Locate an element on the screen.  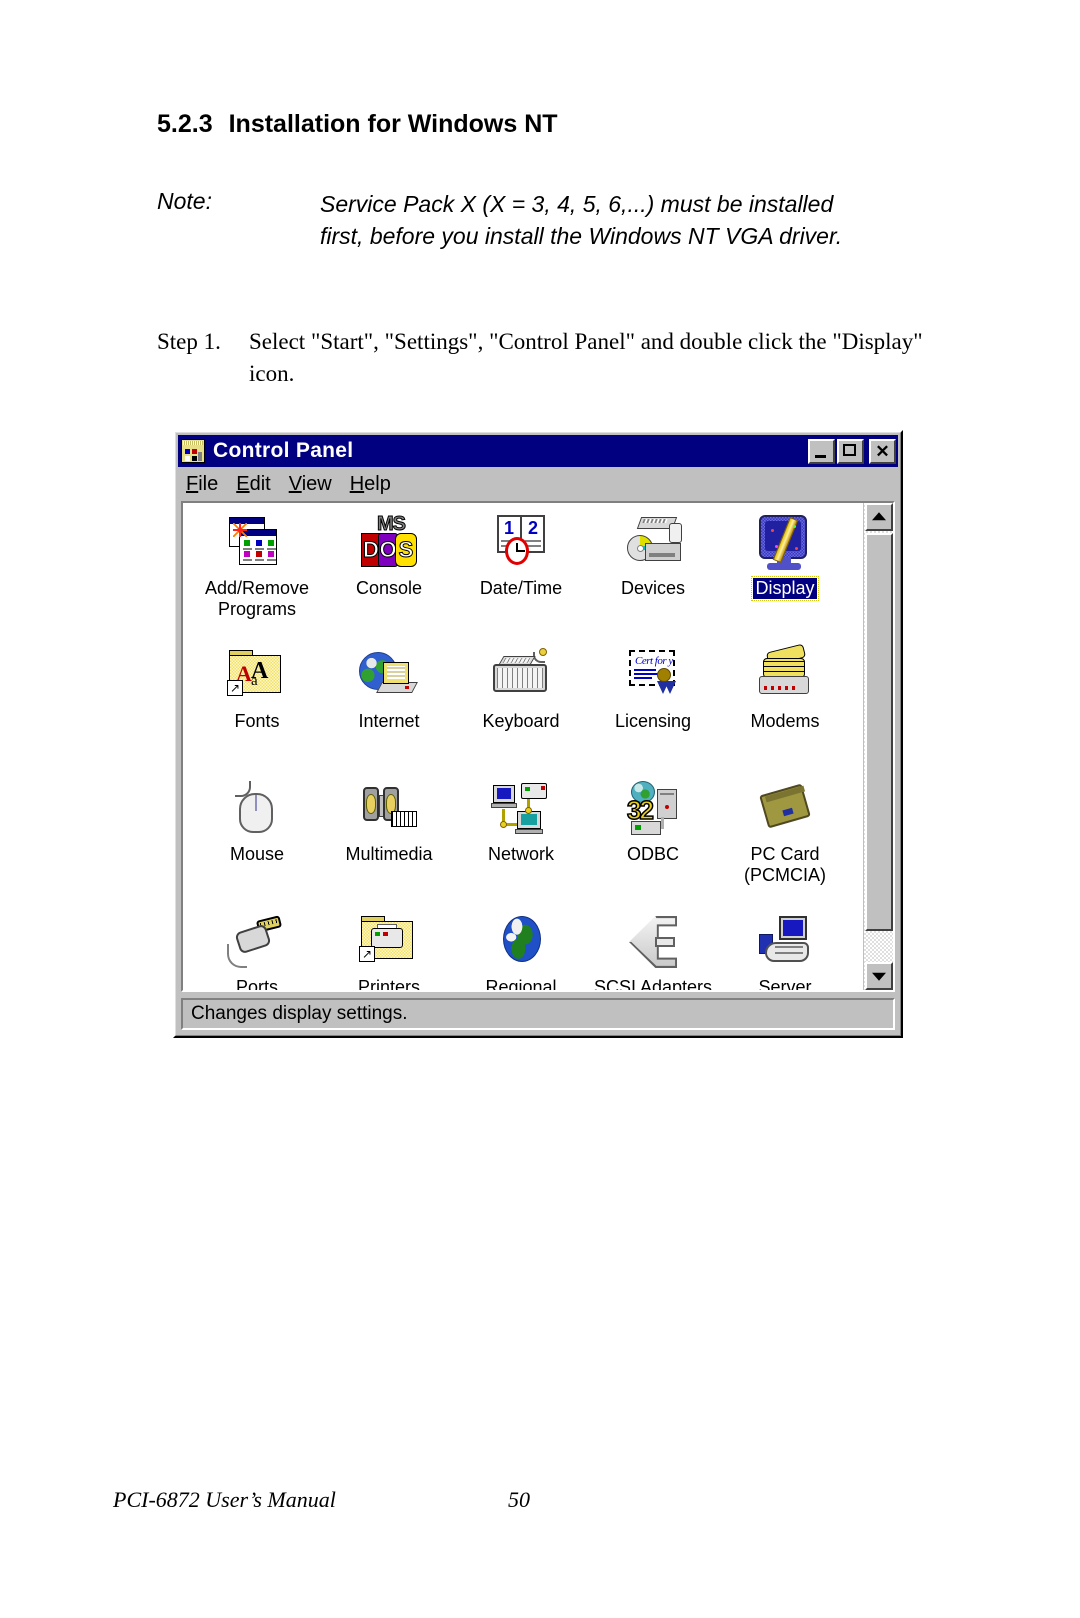
cp-icon-label: Date/Time is located at coordinates (521, 588).